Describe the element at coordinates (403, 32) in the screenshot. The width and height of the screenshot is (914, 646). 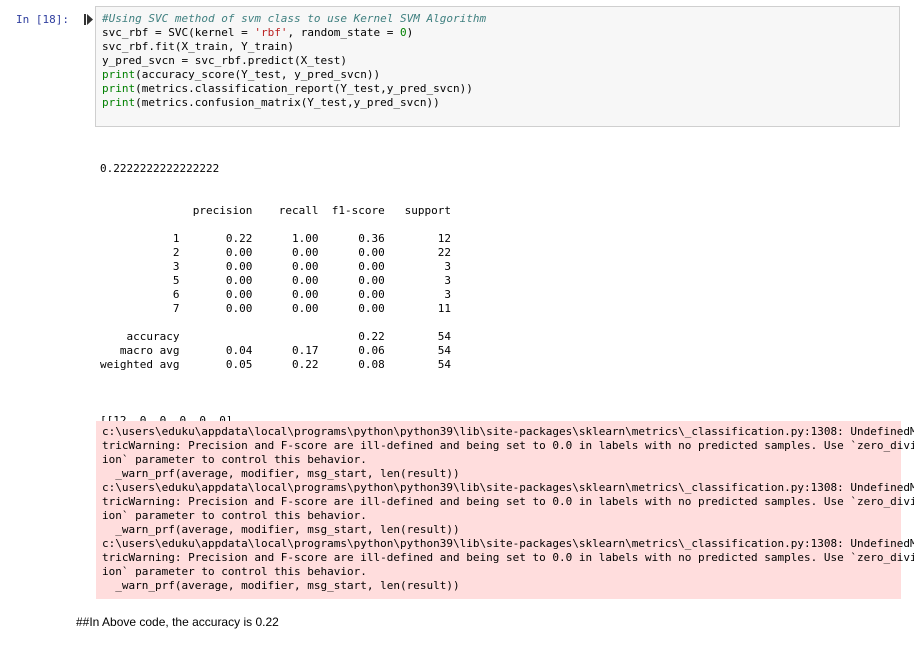
I see `code-number: 0` at that location.